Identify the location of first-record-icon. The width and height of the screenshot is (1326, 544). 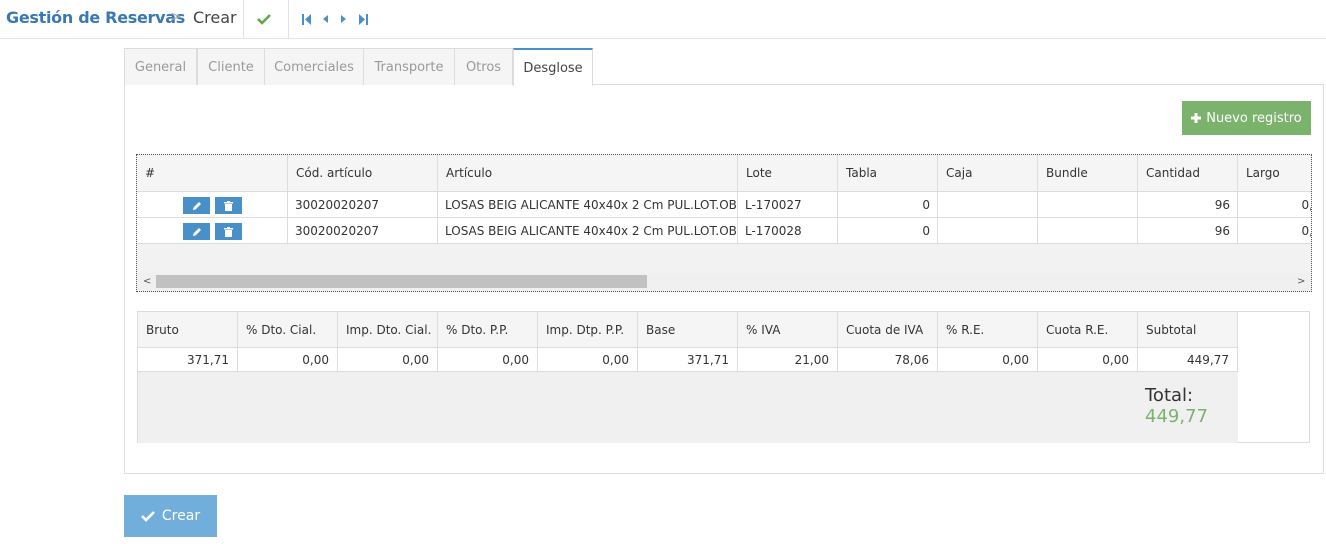
(307, 19).